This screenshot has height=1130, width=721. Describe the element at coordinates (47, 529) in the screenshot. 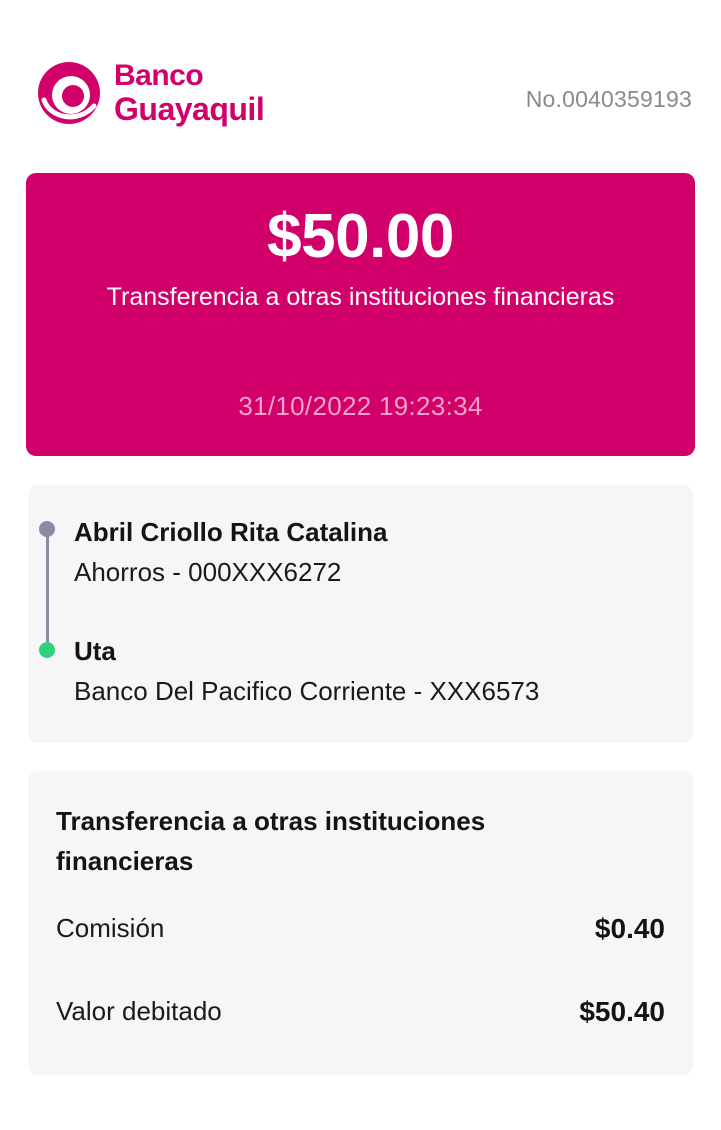

I see `origin-dot-icon` at that location.